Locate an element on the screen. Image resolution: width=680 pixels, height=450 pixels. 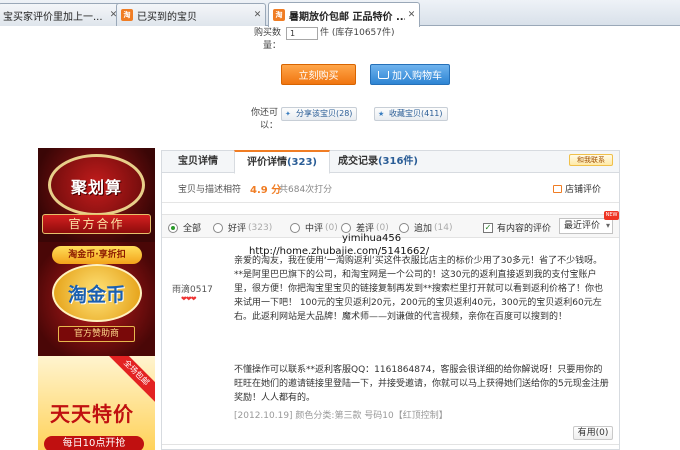
filter-label: 中评 is located at coordinates (314, 229).